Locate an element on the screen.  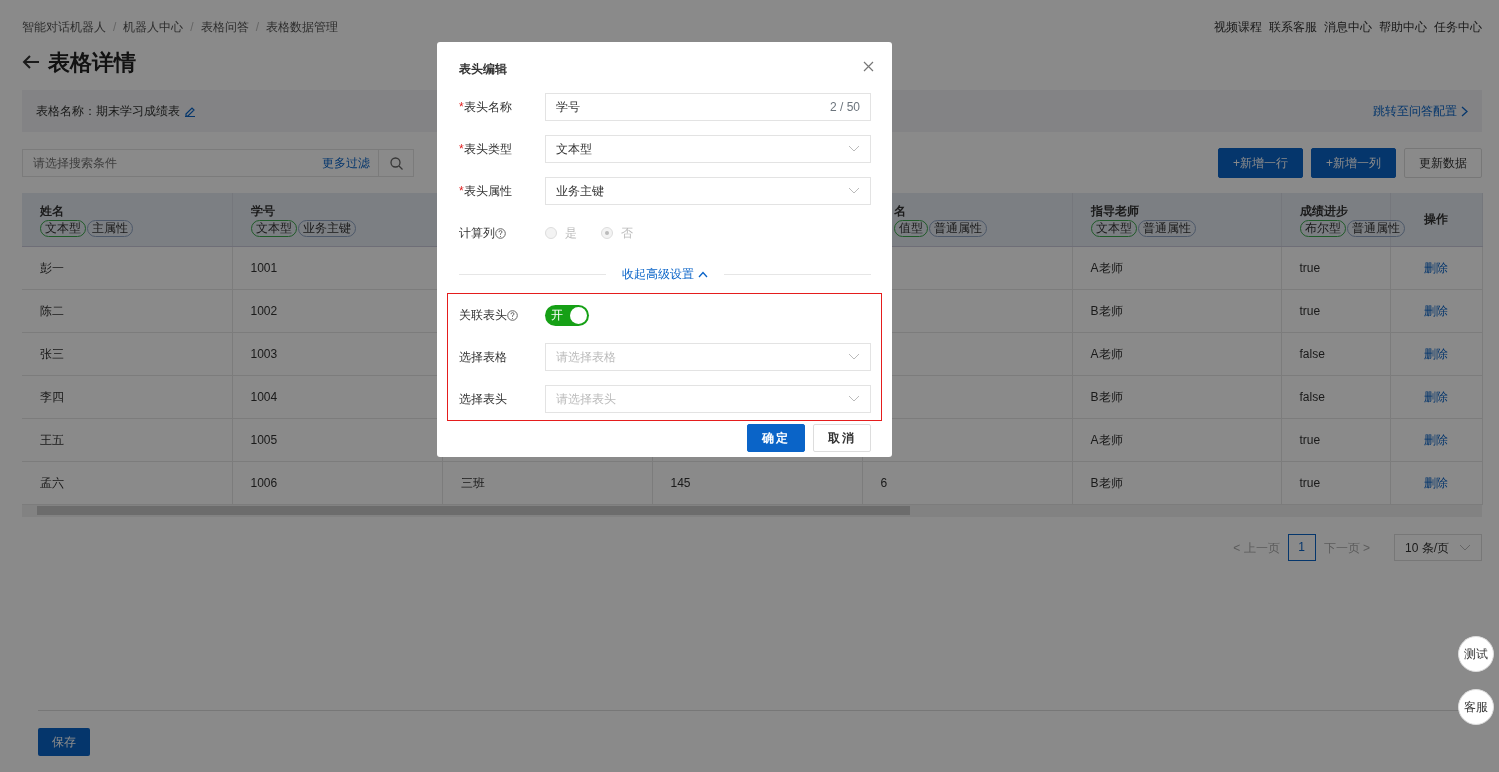
select-field: 文本型 is located at coordinates (708, 149).